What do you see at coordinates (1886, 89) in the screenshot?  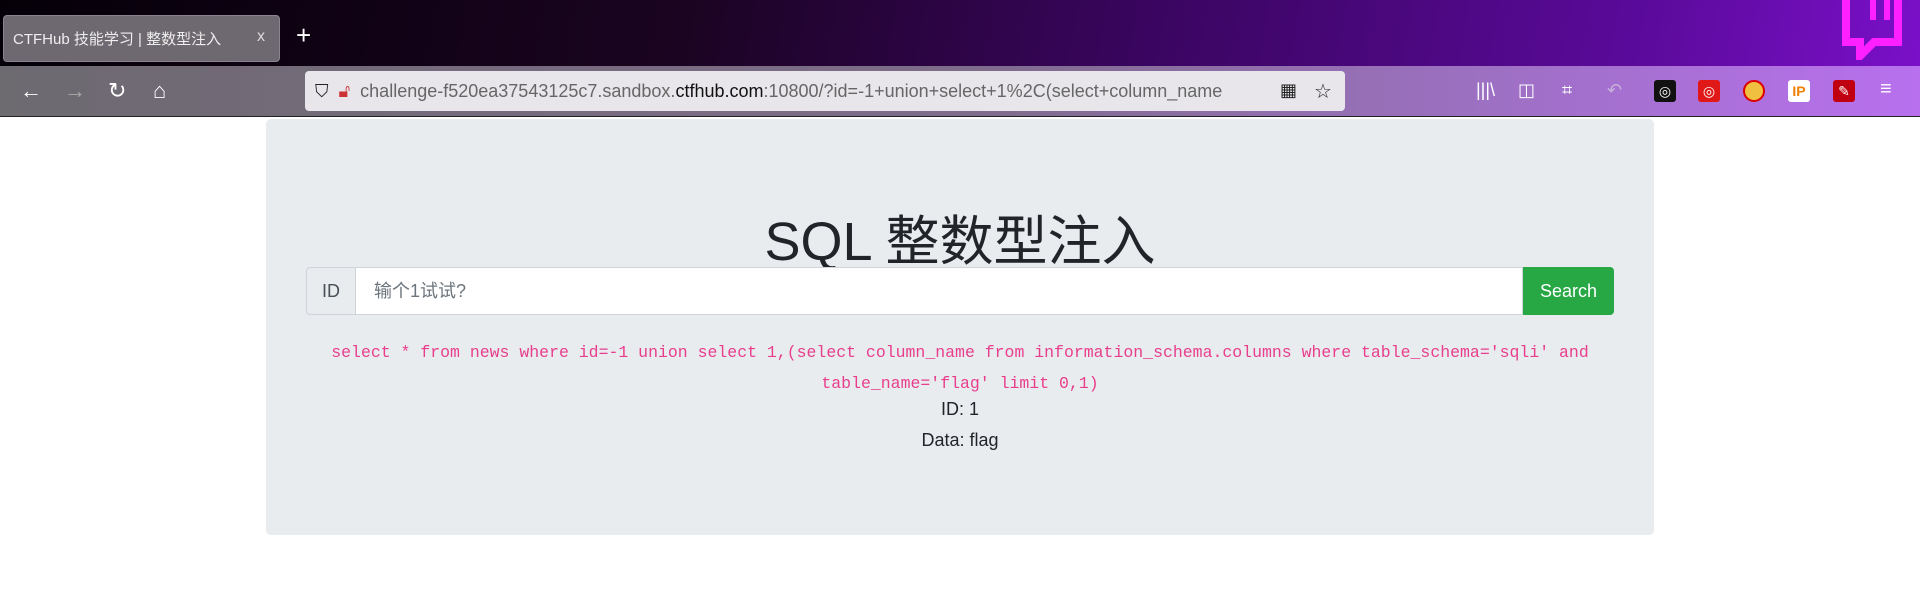 I see `menu-icon: ≡` at bounding box center [1886, 89].